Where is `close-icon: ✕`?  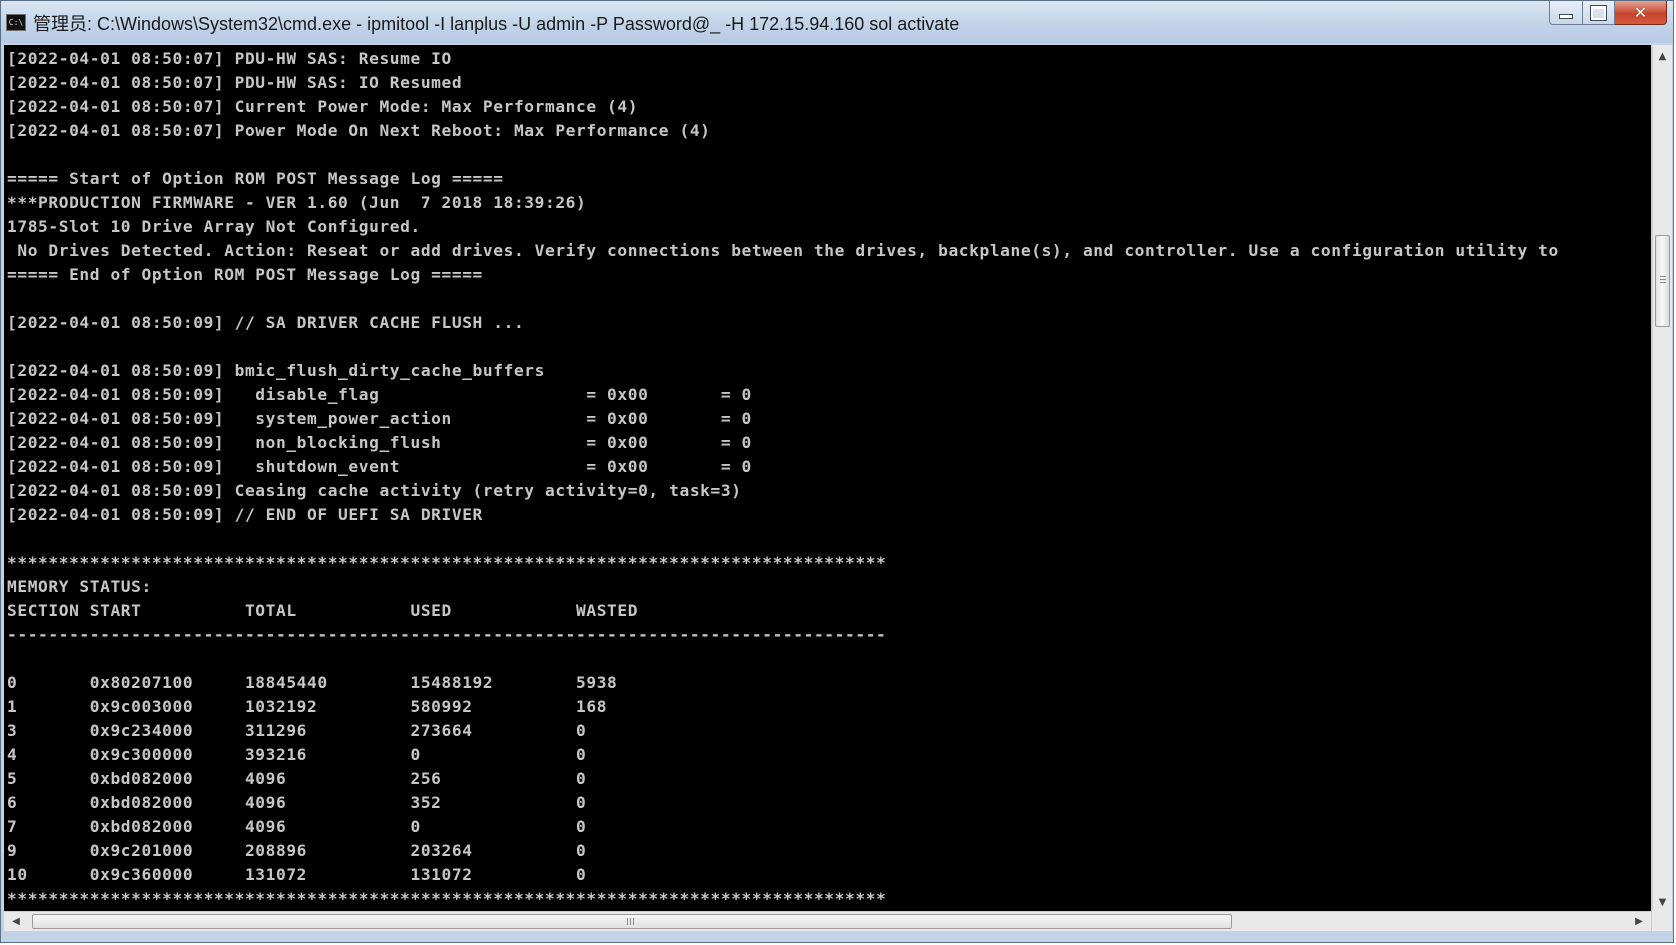 close-icon: ✕ is located at coordinates (1640, 12).